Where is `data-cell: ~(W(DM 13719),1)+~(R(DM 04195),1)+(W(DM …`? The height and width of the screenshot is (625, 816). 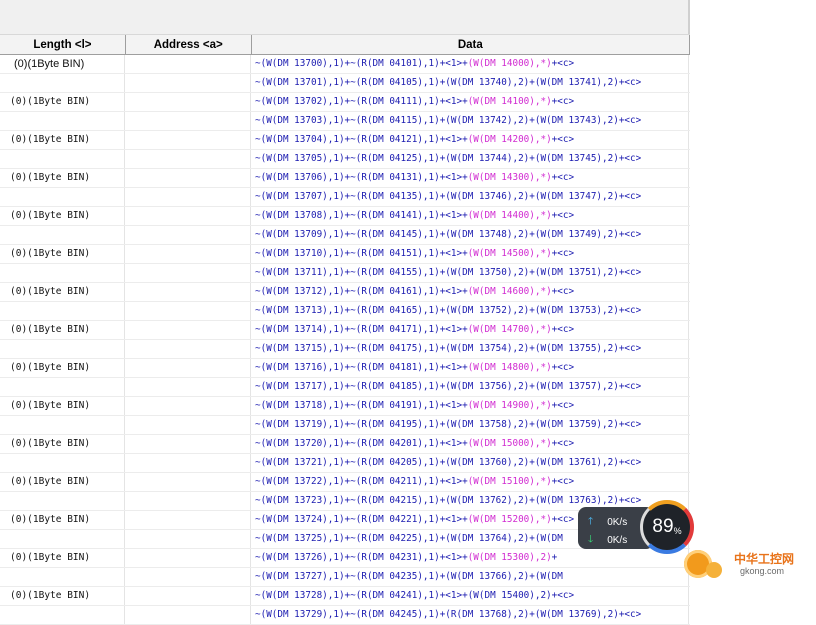
data-cell: ~(W(DM 13719),1)+~(R(DM 04195),1)+(W(DM … is located at coordinates (470, 425).